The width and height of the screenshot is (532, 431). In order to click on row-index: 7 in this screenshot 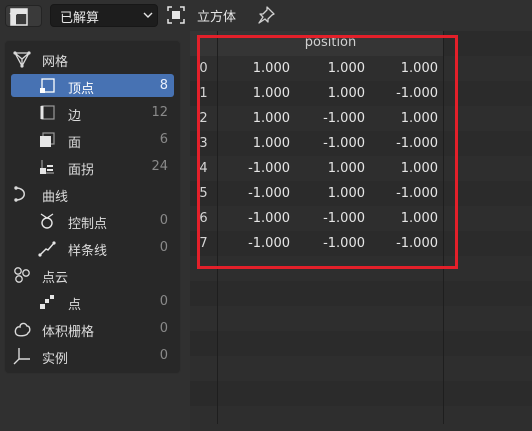, I will do `click(203, 243)`.